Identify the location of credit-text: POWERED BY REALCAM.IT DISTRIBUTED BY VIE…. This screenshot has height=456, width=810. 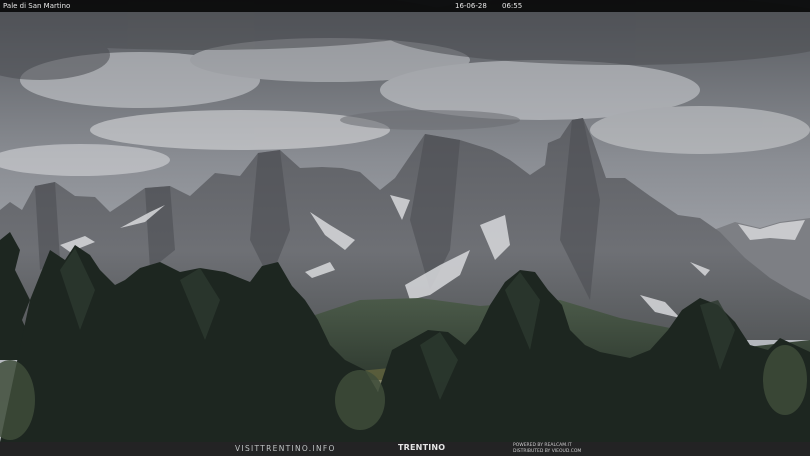
(547, 448).